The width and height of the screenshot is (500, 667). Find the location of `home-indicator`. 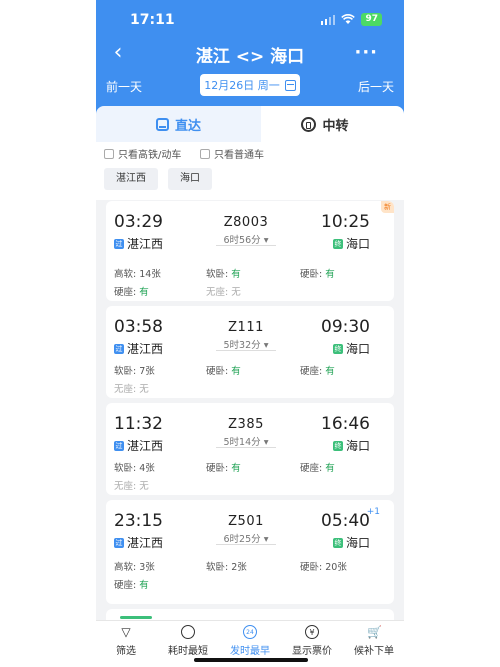

home-indicator is located at coordinates (251, 660).